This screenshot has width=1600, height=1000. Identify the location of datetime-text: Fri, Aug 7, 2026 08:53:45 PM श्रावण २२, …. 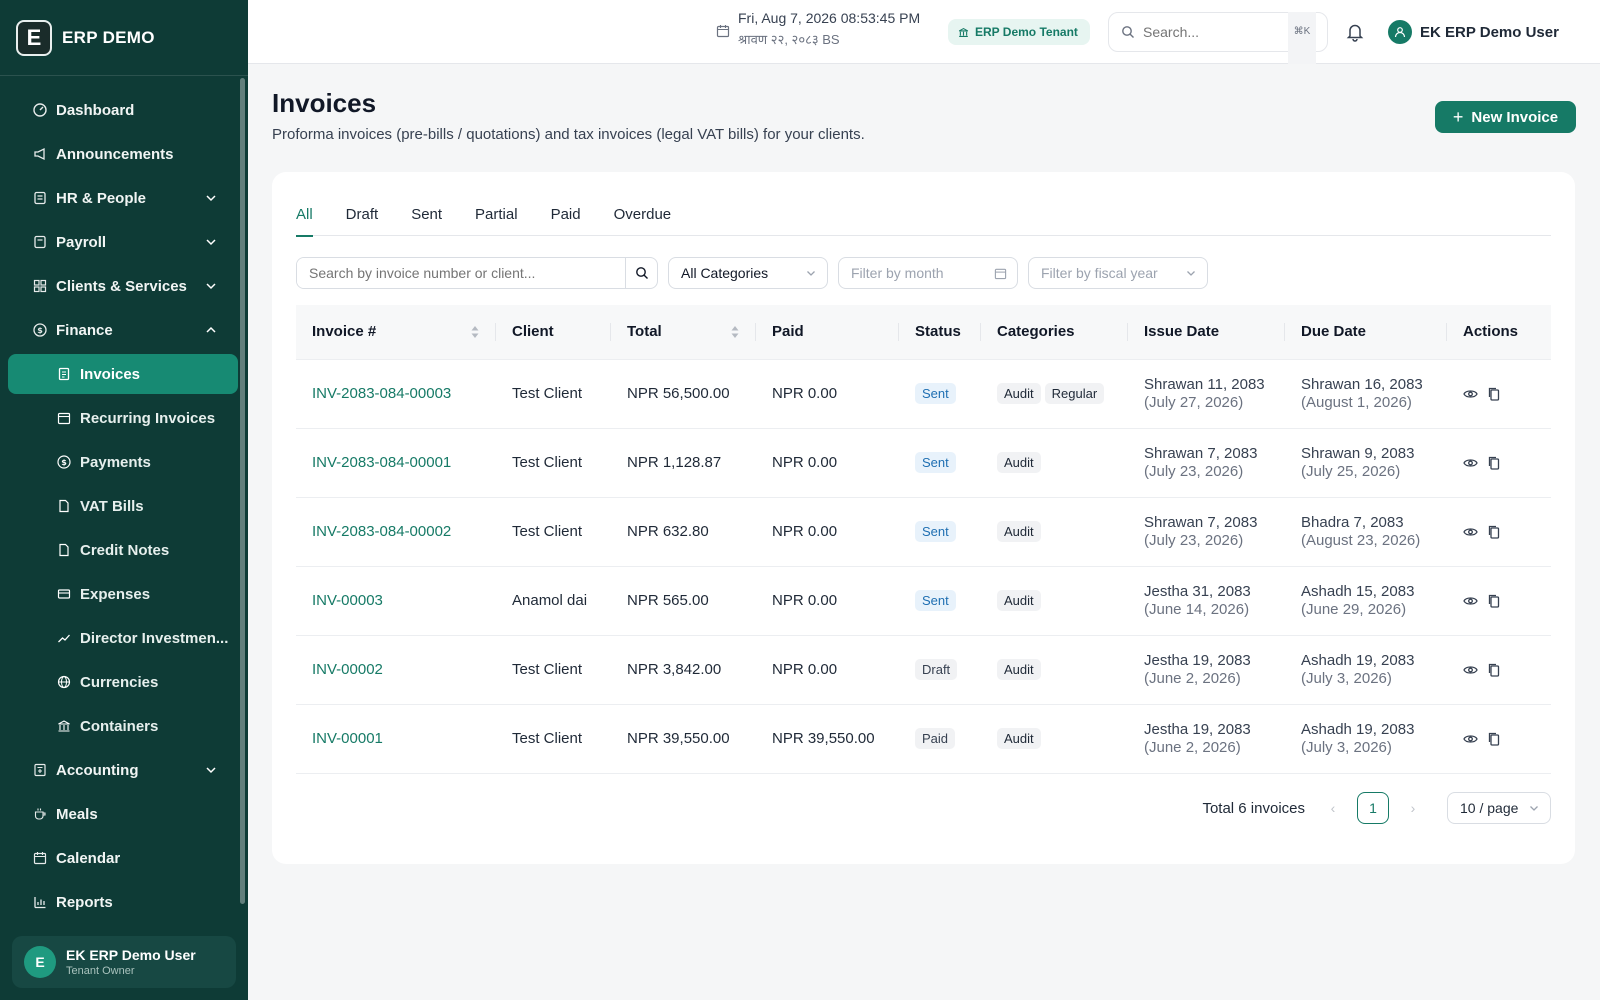
(829, 29).